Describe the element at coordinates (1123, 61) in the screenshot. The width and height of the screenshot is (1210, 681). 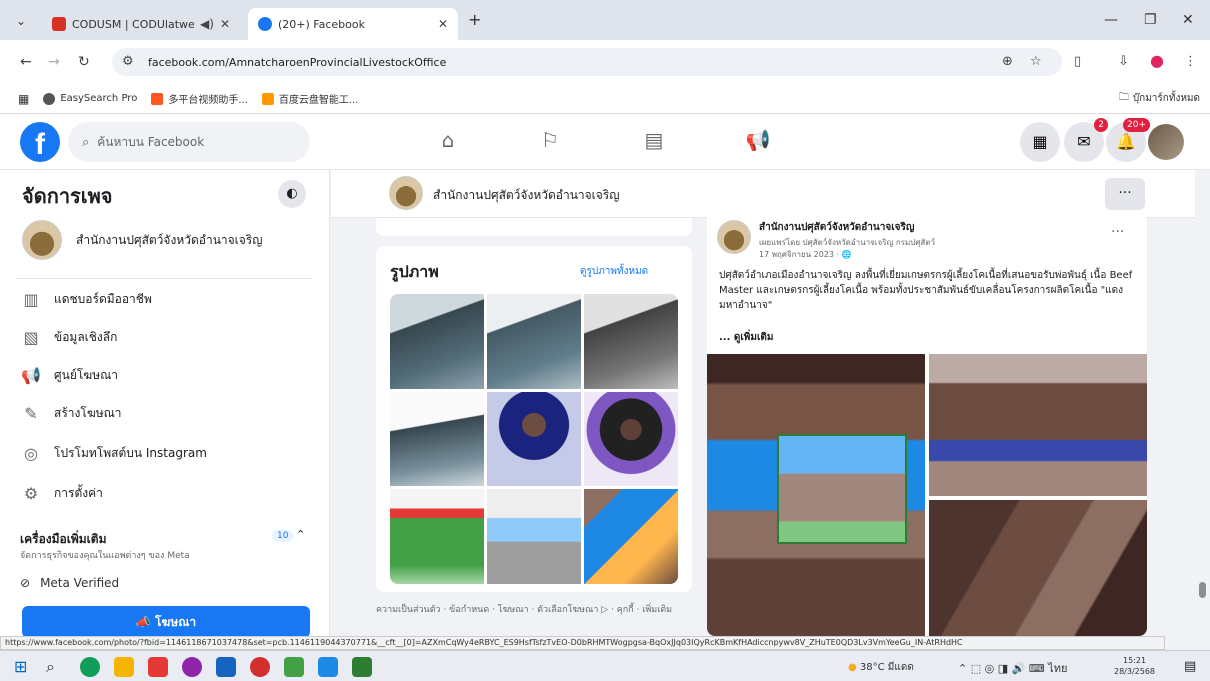
I see `downloads-icon: ⇩` at that location.